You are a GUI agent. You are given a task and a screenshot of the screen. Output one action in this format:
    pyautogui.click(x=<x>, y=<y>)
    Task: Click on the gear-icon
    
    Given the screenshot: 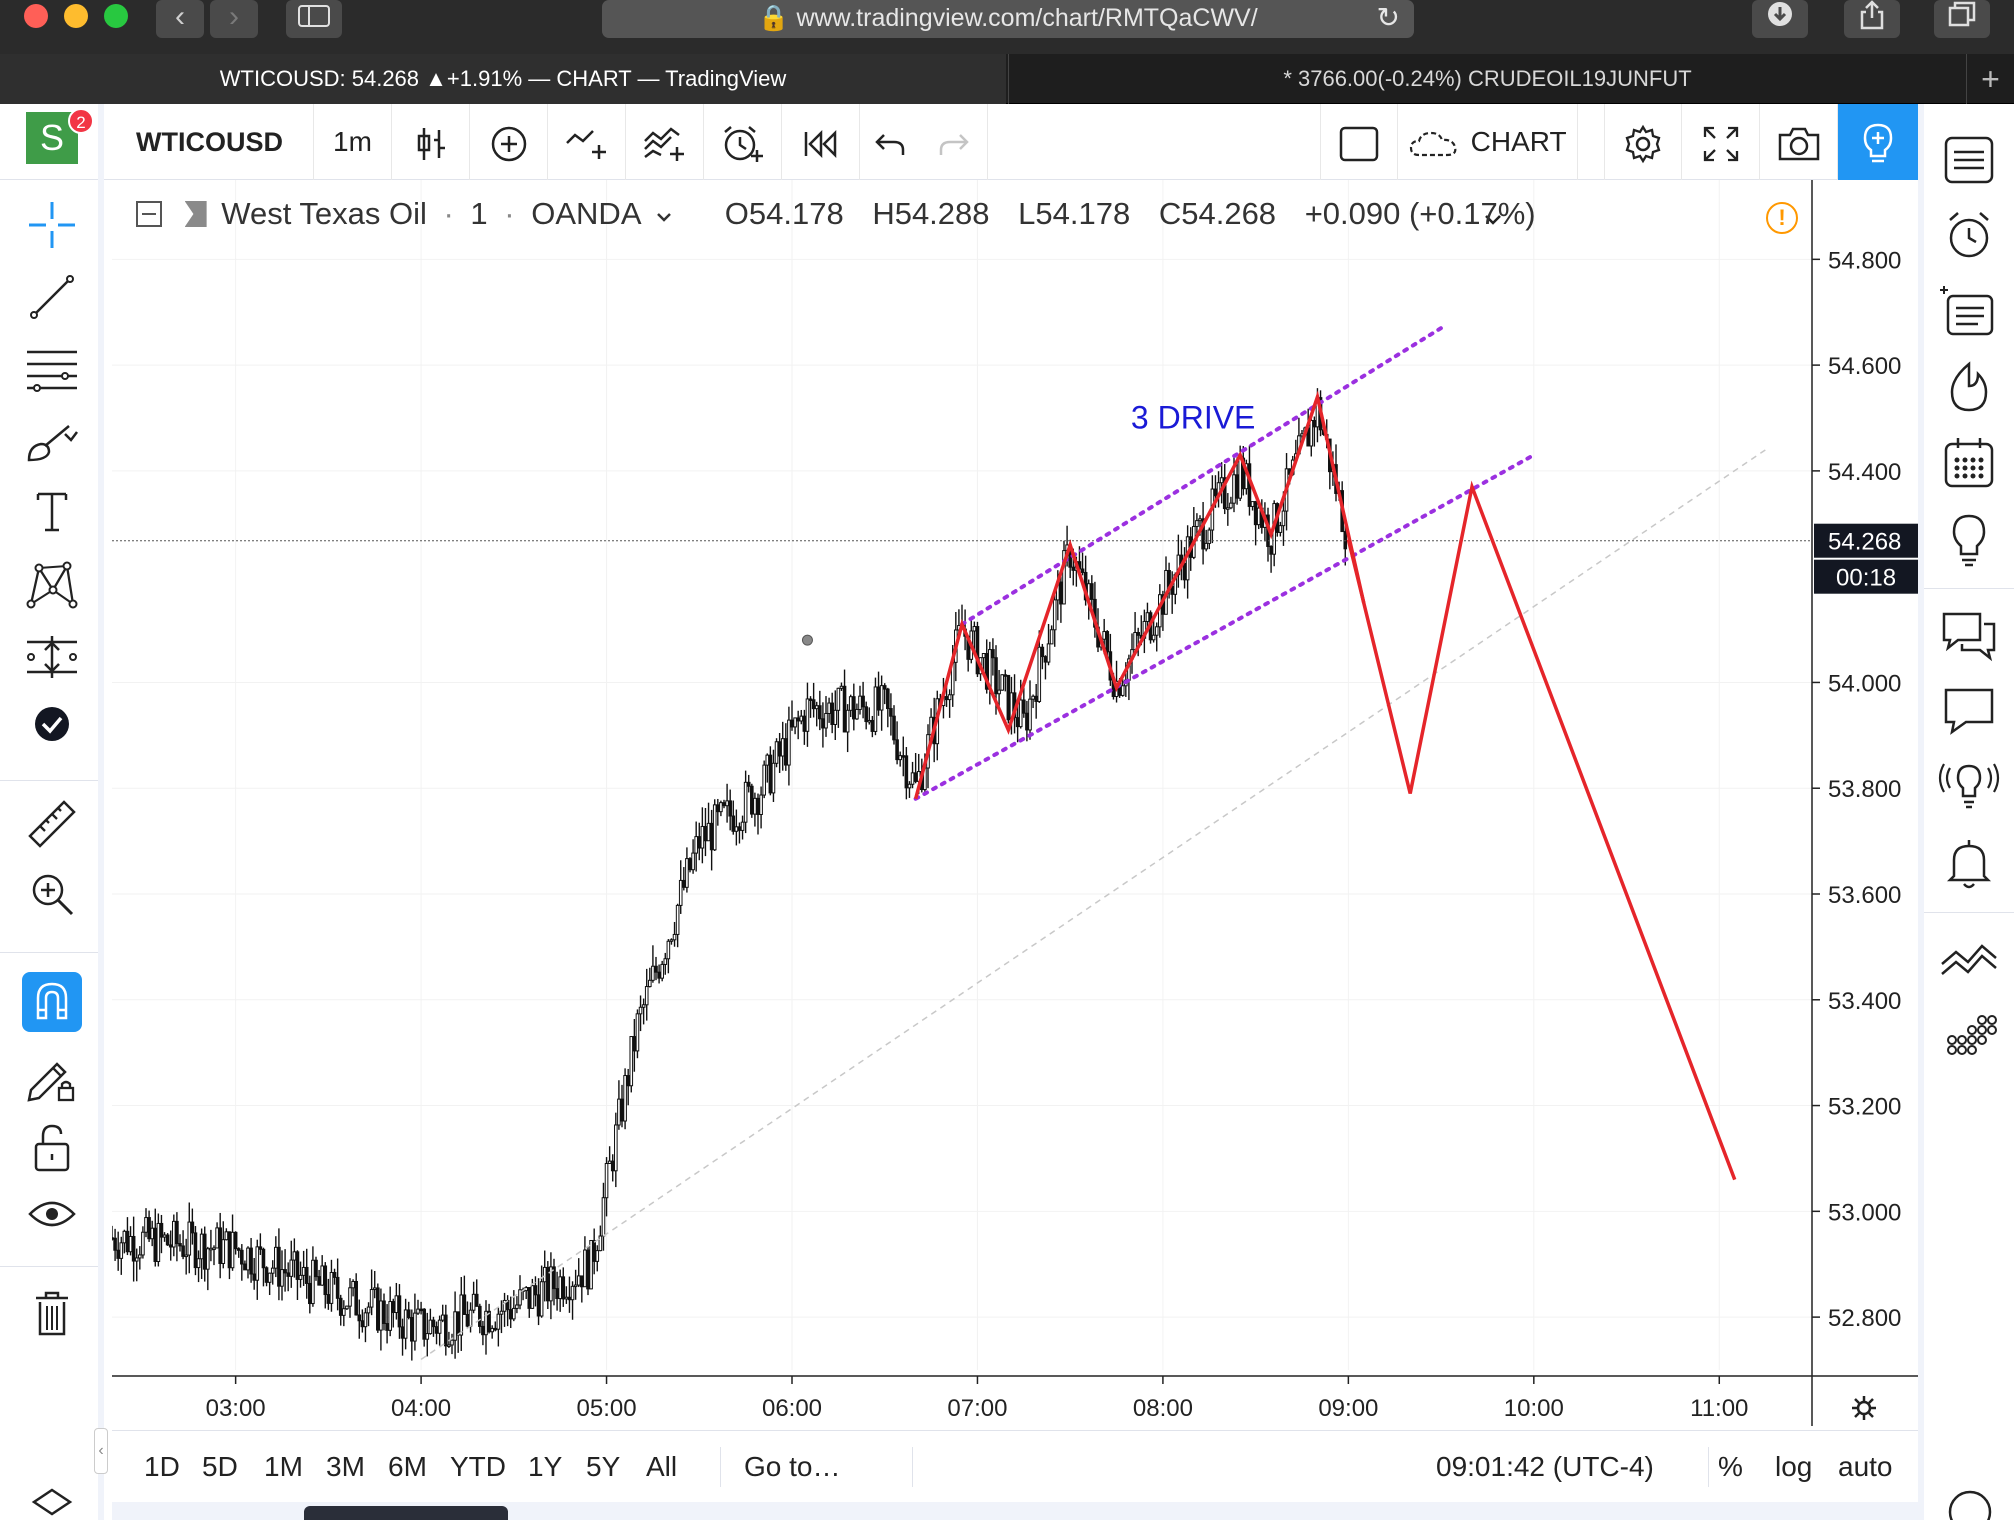 What is the action you would take?
    pyautogui.click(x=1864, y=1408)
    